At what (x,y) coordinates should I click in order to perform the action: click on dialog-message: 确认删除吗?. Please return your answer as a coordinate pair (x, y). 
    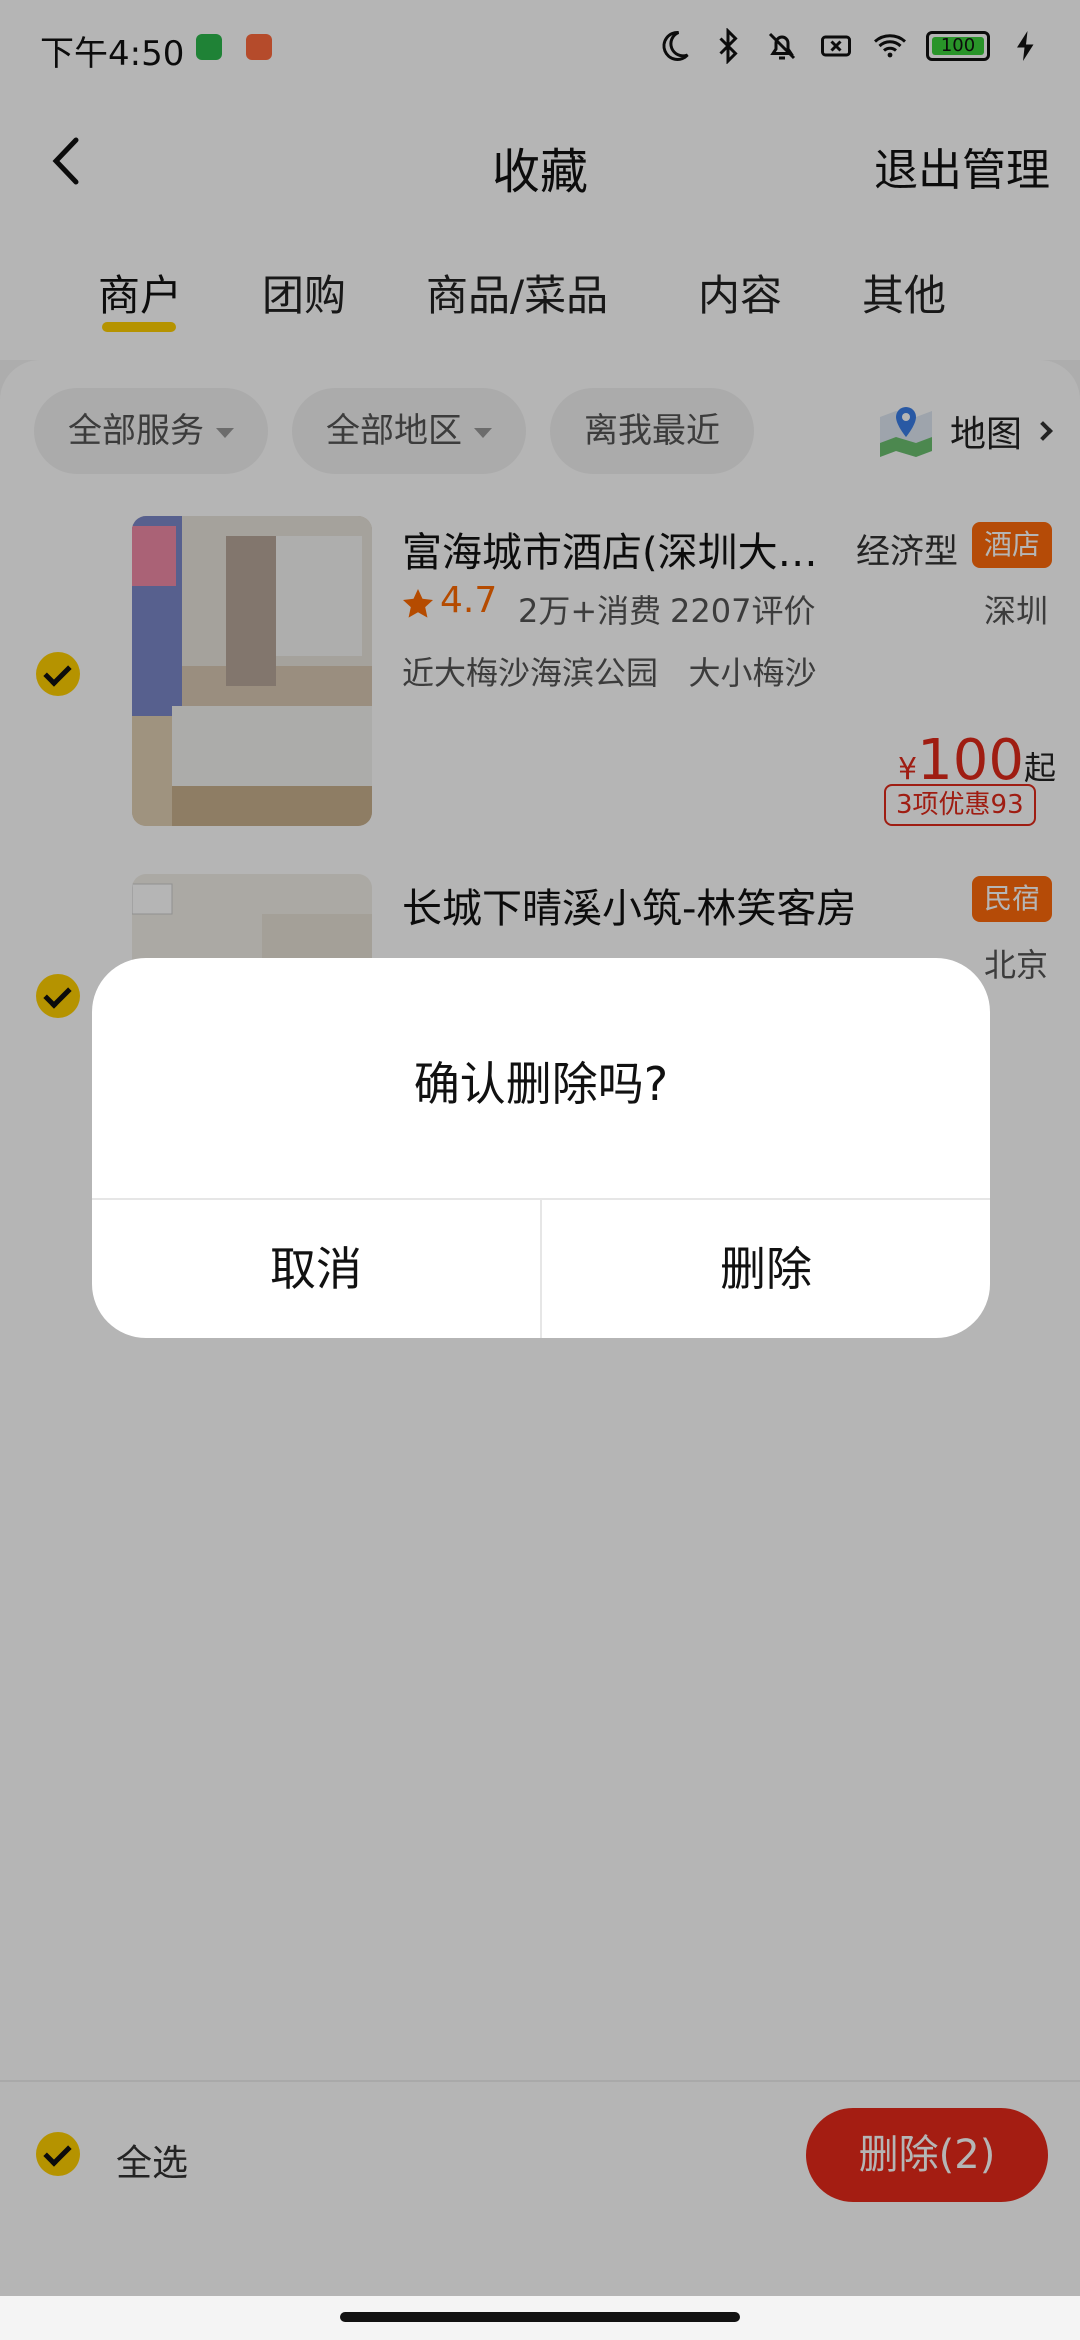
    Looking at the image, I should click on (541, 1084).